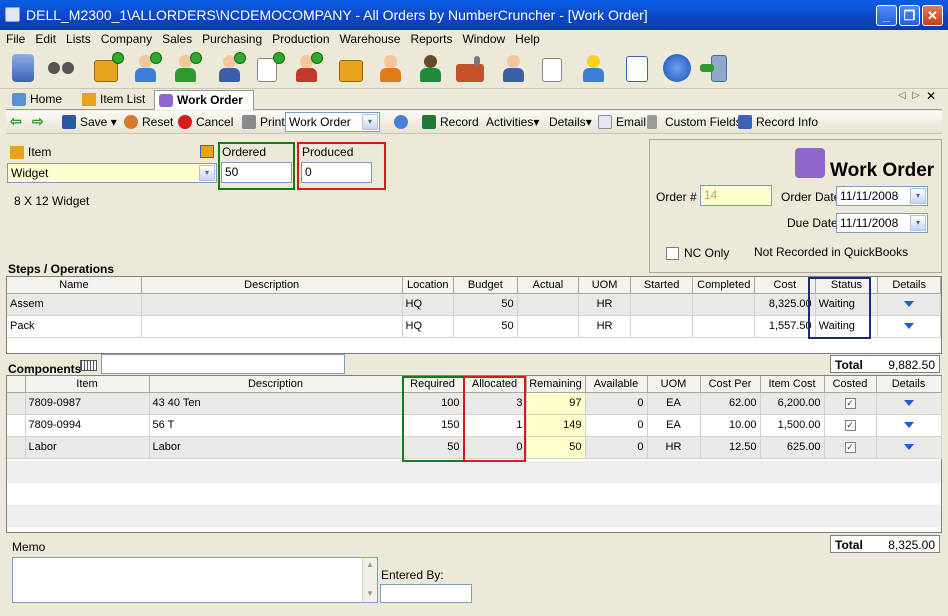 The image size is (948, 616). Describe the element at coordinates (730, 425) in the screenshot. I see `component-cost-per: 10.00` at that location.